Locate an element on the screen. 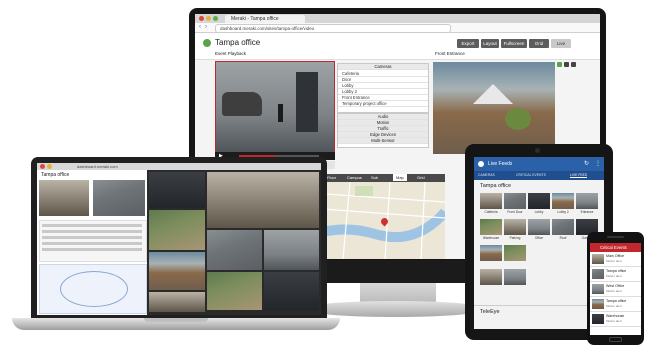 The image size is (667, 354). grid-button: Grid is located at coordinates (539, 43).